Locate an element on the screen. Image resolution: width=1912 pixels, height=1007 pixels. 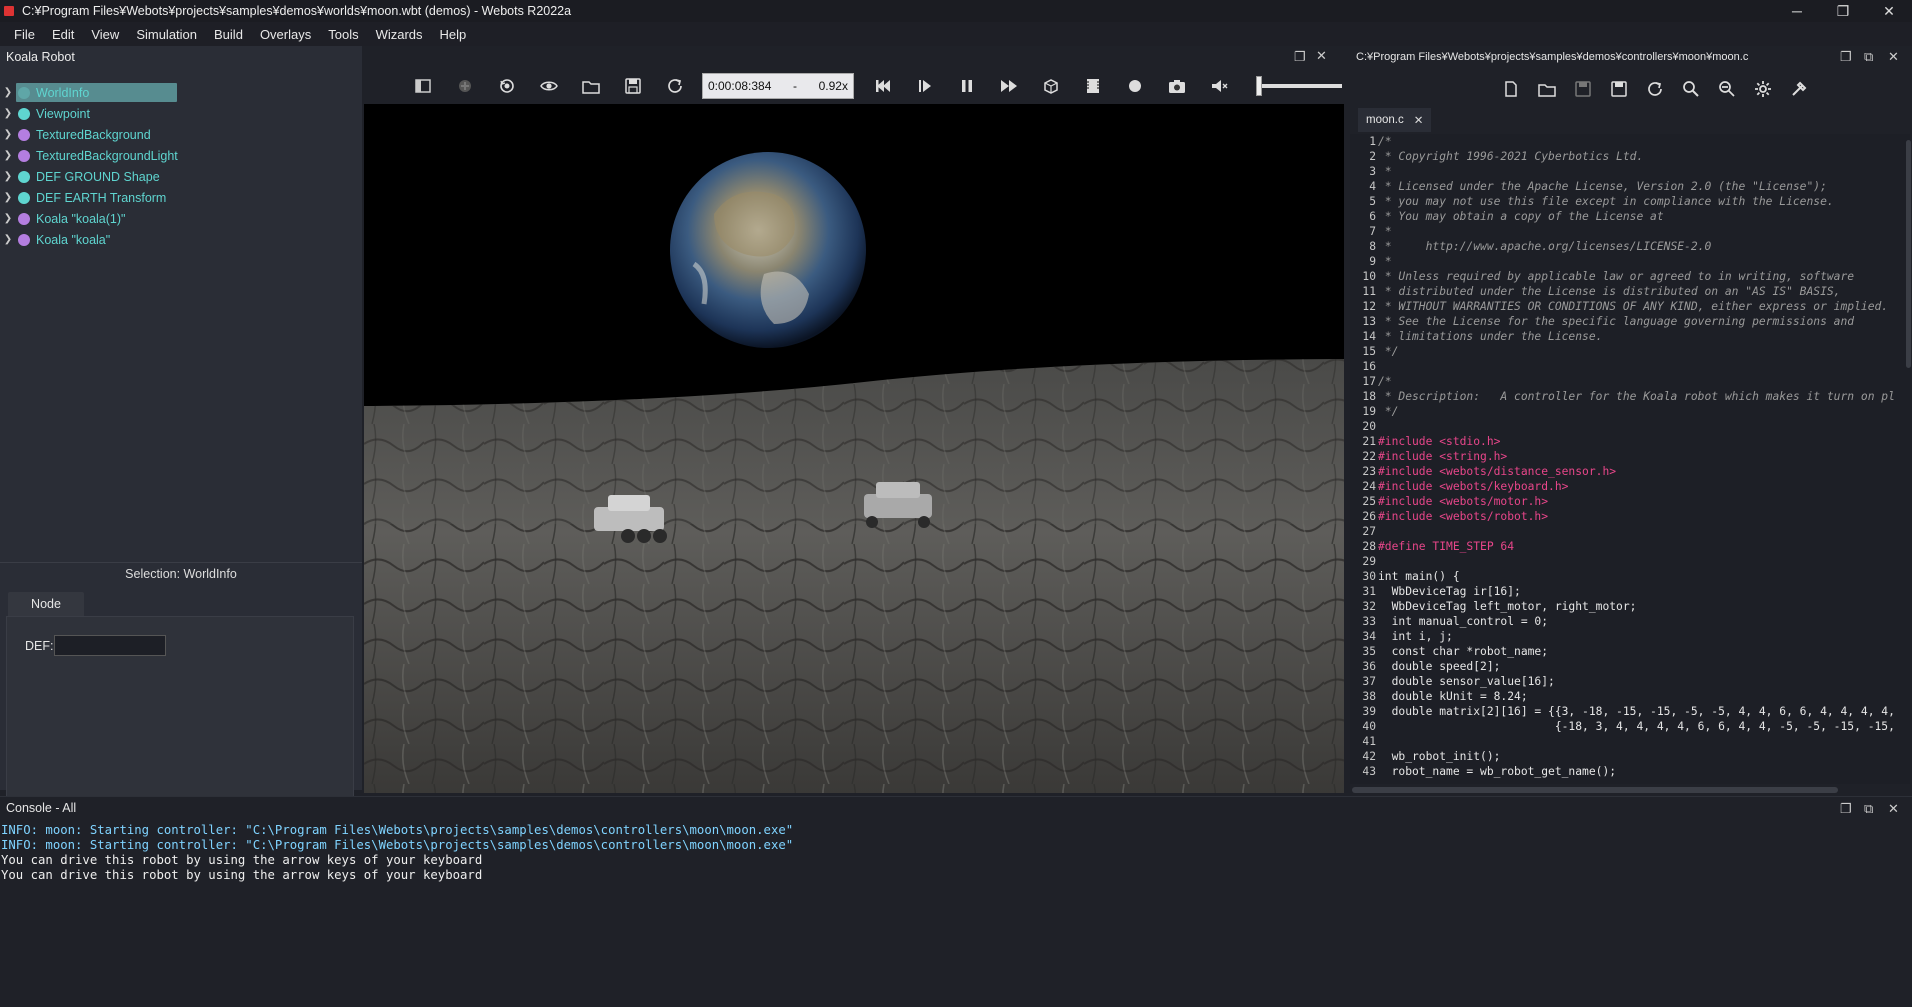
movie-icon is located at coordinates (1093, 86).